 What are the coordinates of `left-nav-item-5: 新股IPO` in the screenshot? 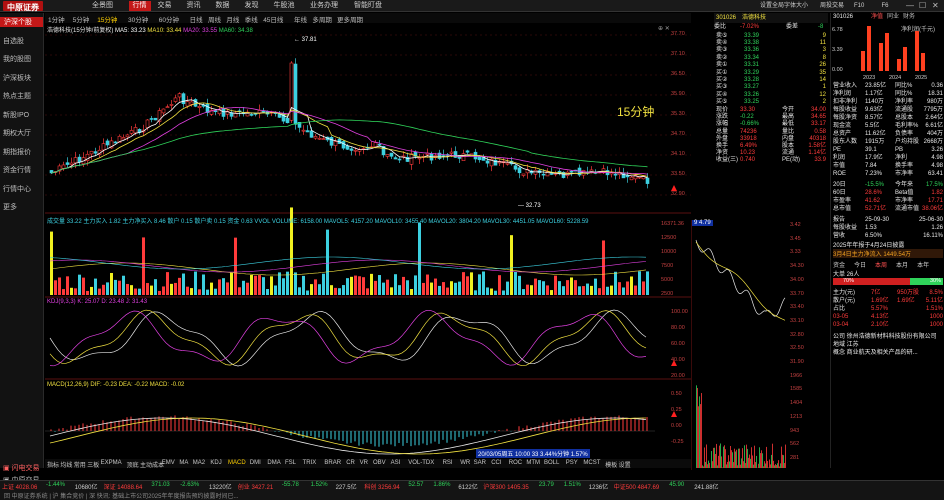 It's located at (23, 115).